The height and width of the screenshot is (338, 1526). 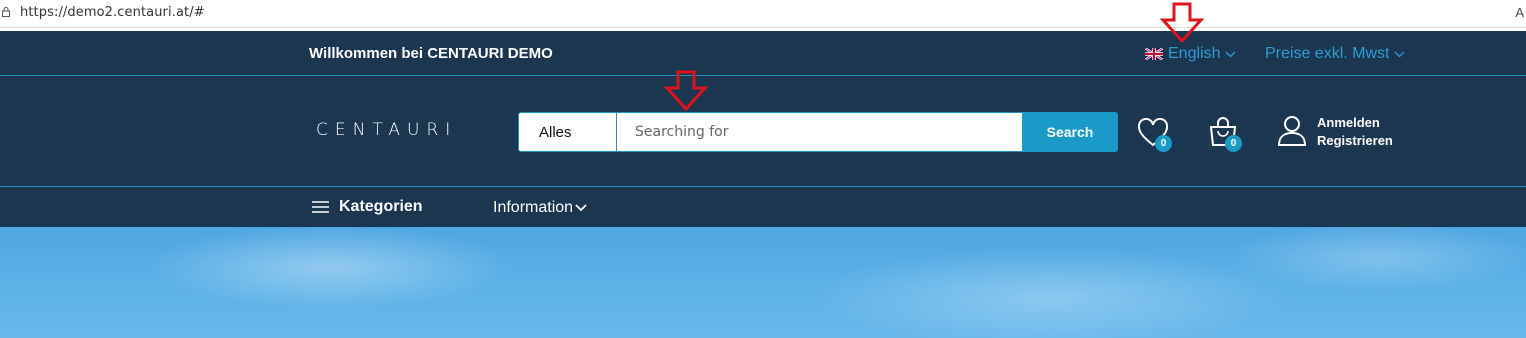 I want to click on language-selector: English, so click(x=1190, y=54).